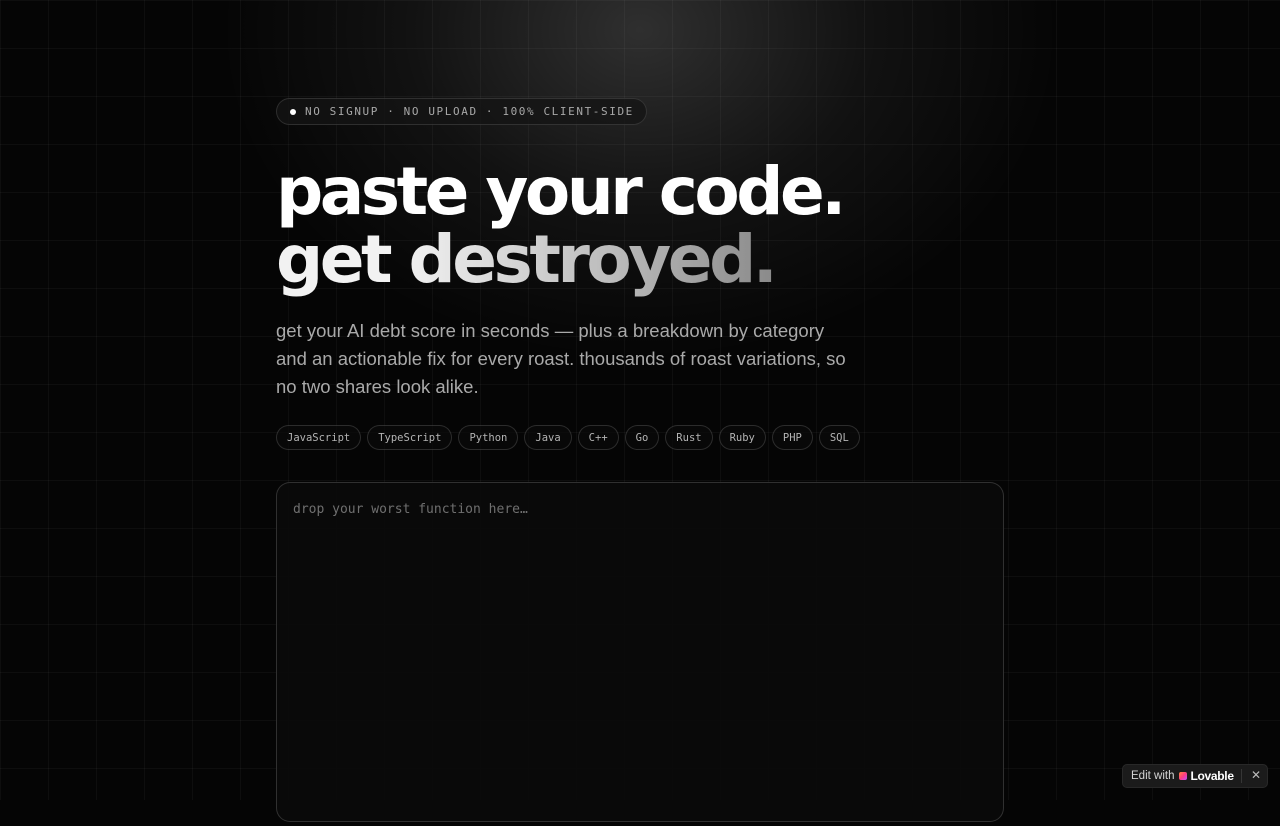  I want to click on language-chip-java: Java, so click(548, 437).